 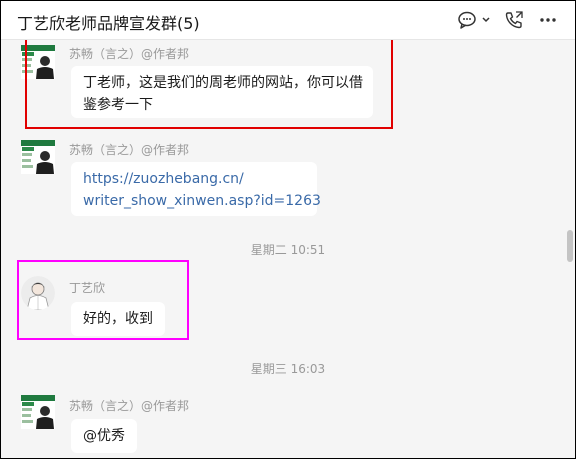 I want to click on chat-bubble-dropdown-button, so click(x=474, y=20).